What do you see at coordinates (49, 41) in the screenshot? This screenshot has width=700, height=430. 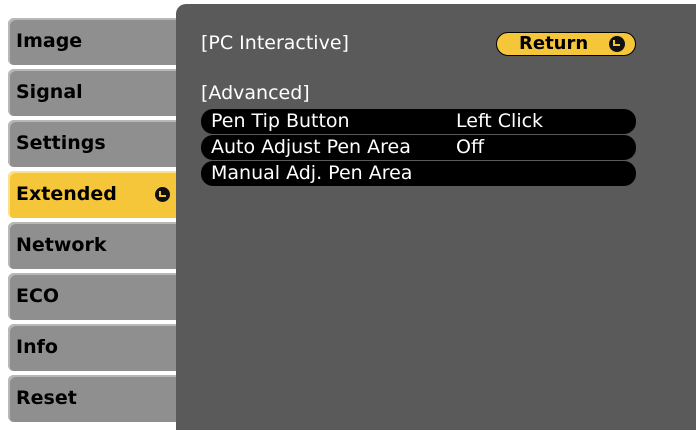 I see `tab-label: Image` at bounding box center [49, 41].